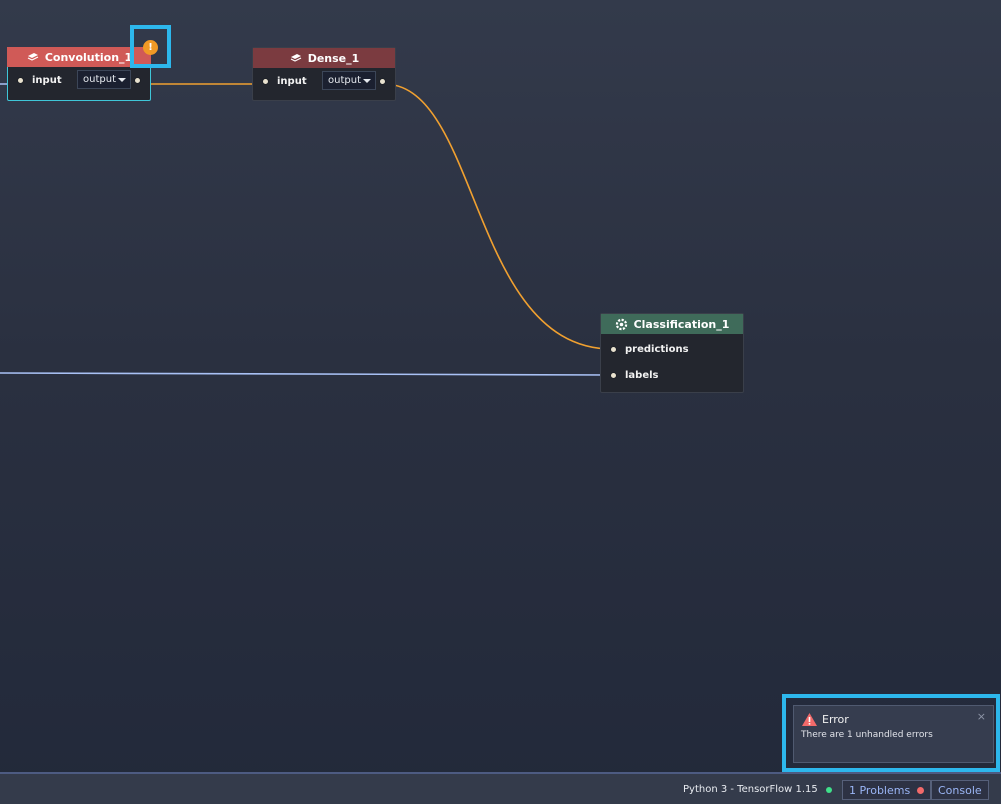 This screenshot has width=1001, height=804. I want to click on predictions-label: predictions, so click(657, 349).